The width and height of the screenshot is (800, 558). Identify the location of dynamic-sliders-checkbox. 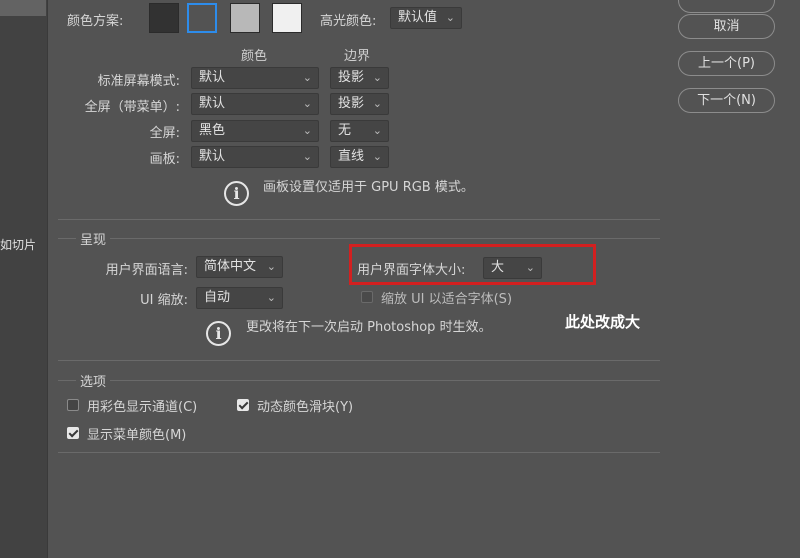
(243, 405).